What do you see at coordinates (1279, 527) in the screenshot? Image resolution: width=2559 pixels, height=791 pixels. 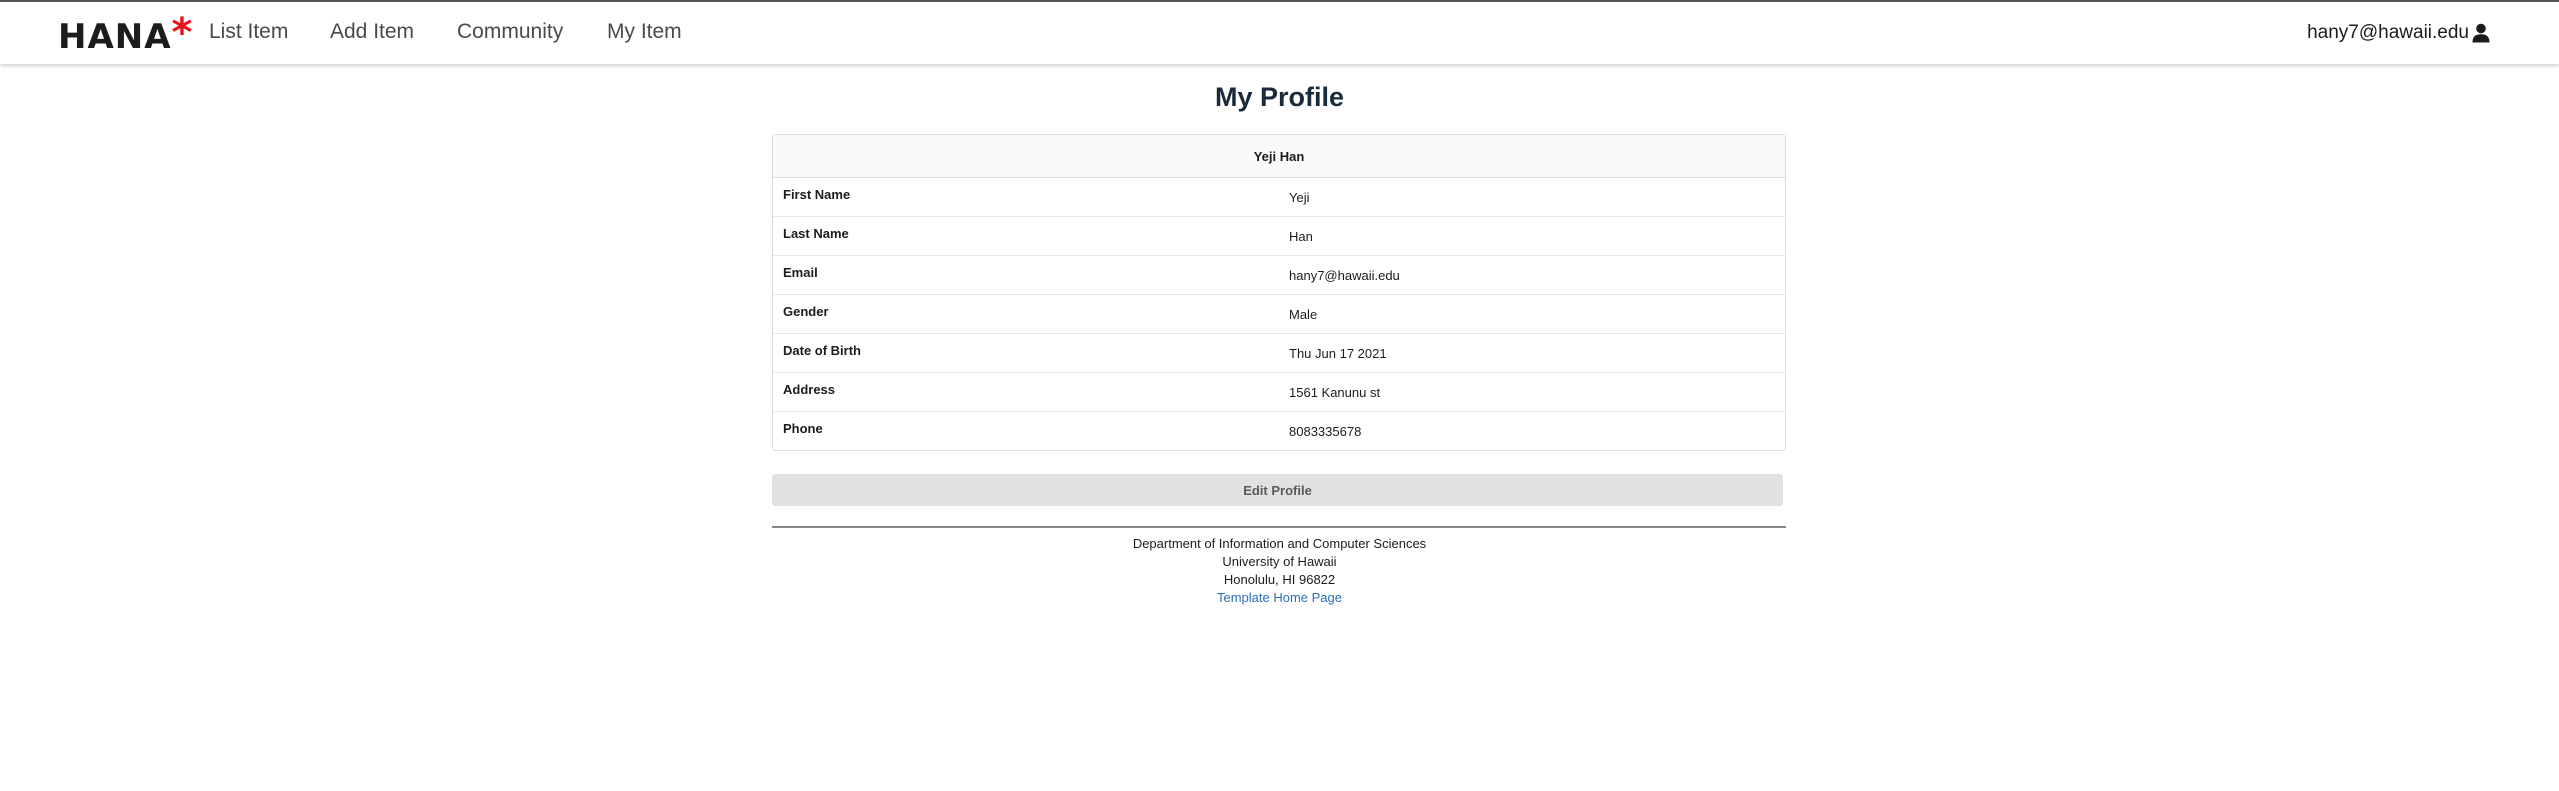 I see `footer-divider` at bounding box center [1279, 527].